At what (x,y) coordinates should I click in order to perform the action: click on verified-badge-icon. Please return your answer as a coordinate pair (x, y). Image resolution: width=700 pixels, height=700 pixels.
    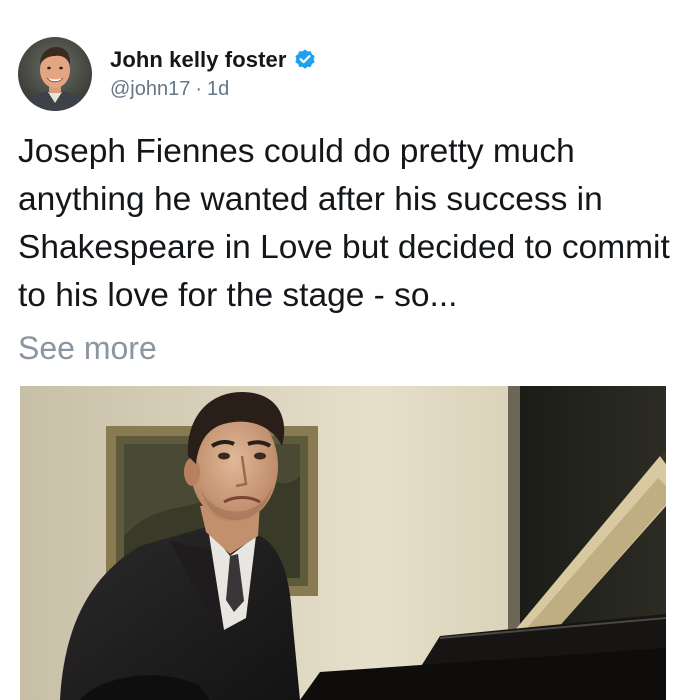
    Looking at the image, I should click on (305, 60).